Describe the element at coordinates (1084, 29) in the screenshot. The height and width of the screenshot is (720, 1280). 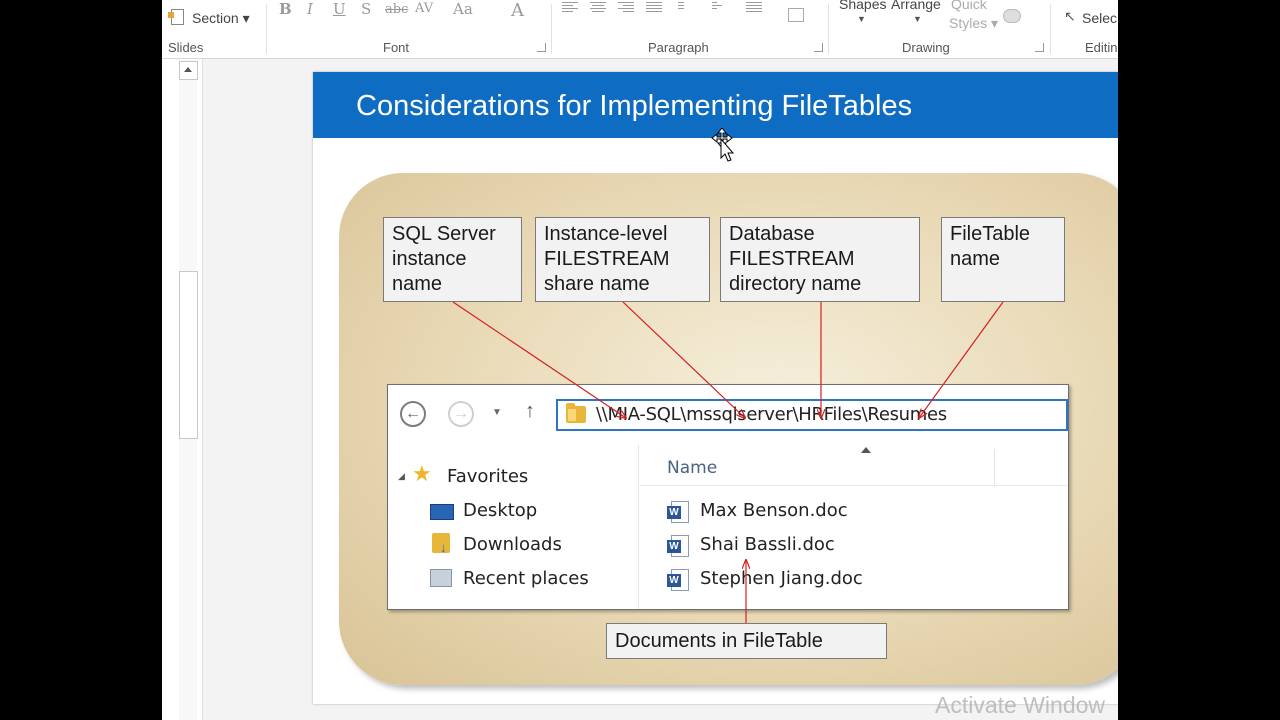
I see `editing-group: ↖ Selec Editin` at that location.